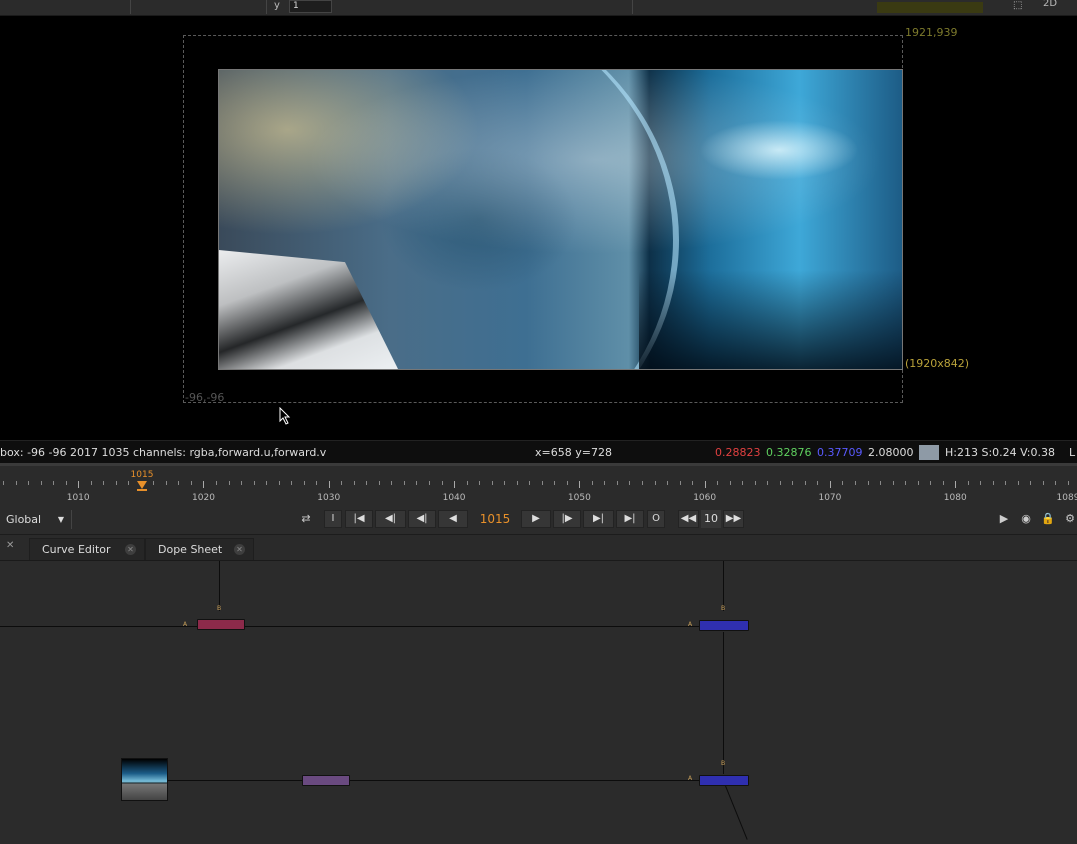 The width and height of the screenshot is (1077, 844). I want to click on next-keyframe-button: ▶|, so click(598, 519).